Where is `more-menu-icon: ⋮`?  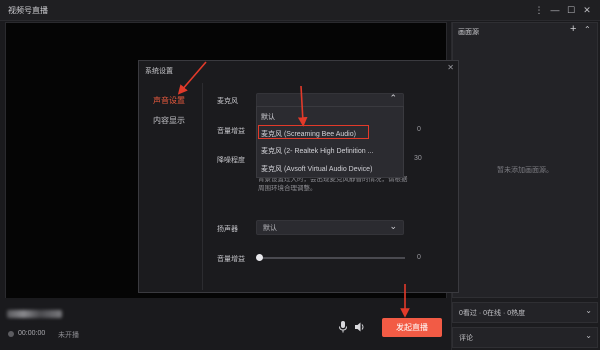 more-menu-icon: ⋮ is located at coordinates (539, 10).